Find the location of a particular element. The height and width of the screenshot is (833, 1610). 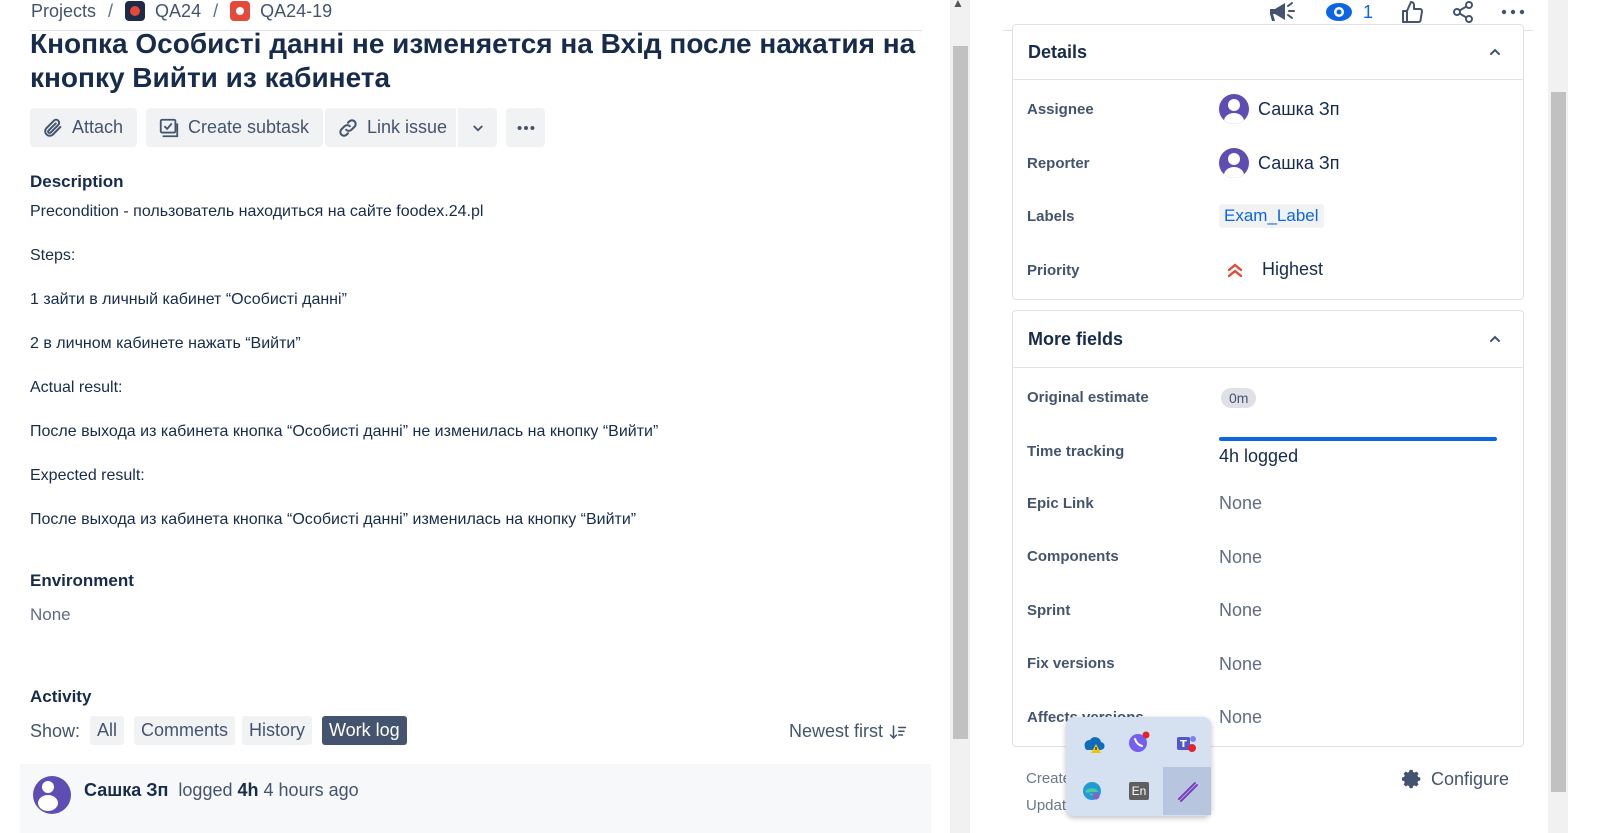

created-meta: Create is located at coordinates (1049, 778).